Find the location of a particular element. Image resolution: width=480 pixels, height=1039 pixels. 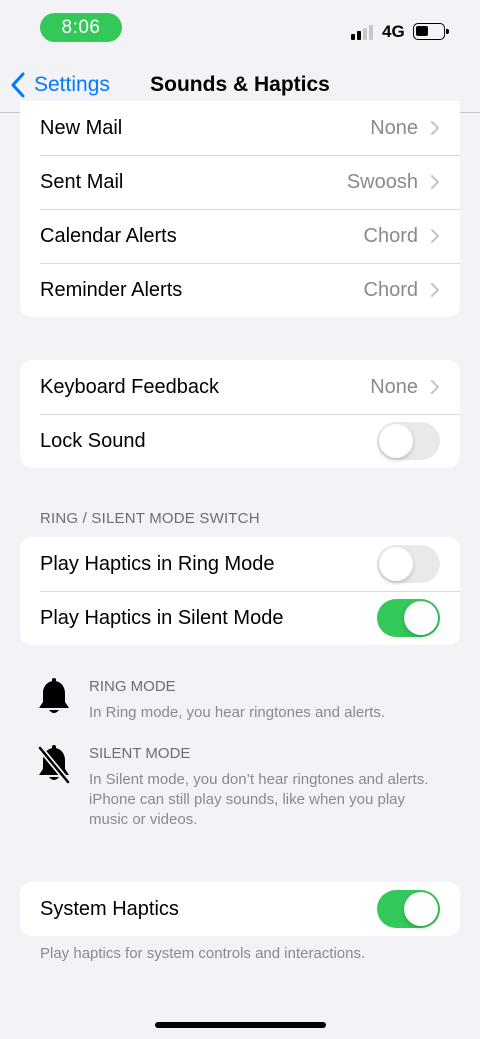

row-keyboard-feedback: Keyboard Feedback None is located at coordinates (240, 387).